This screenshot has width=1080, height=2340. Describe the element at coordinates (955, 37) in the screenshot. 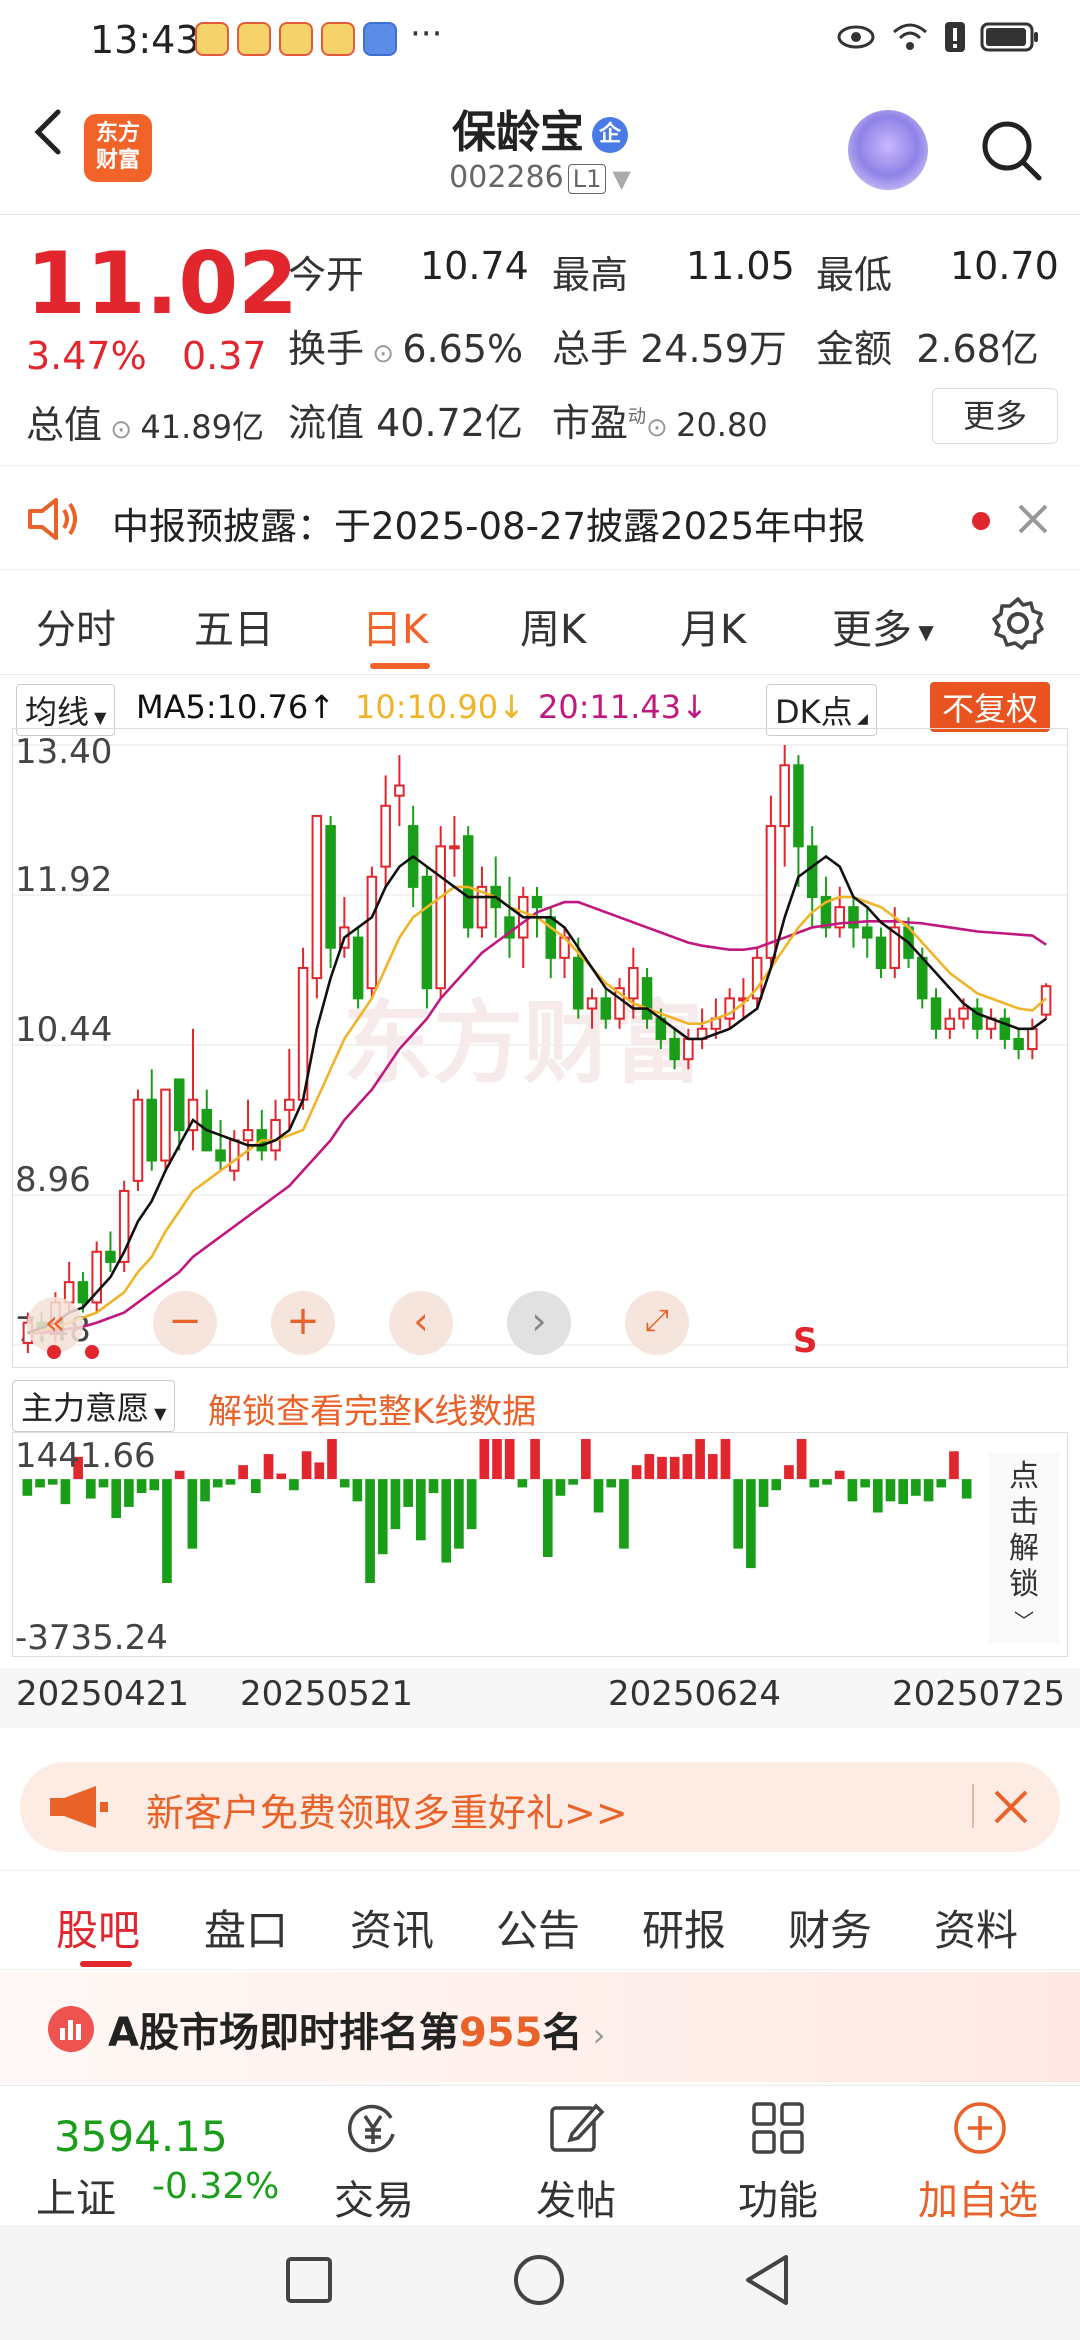

I see `alert-icon` at that location.